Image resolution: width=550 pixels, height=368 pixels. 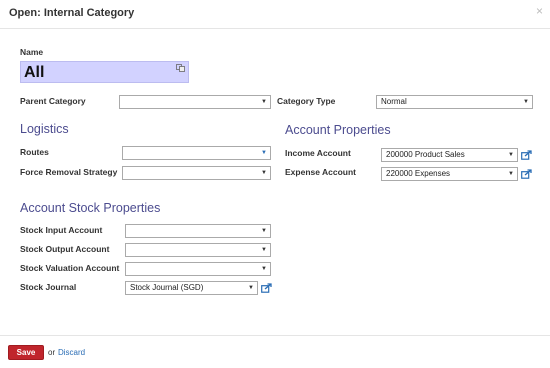 What do you see at coordinates (198, 250) in the screenshot?
I see `stock-output-select: ▼` at bounding box center [198, 250].